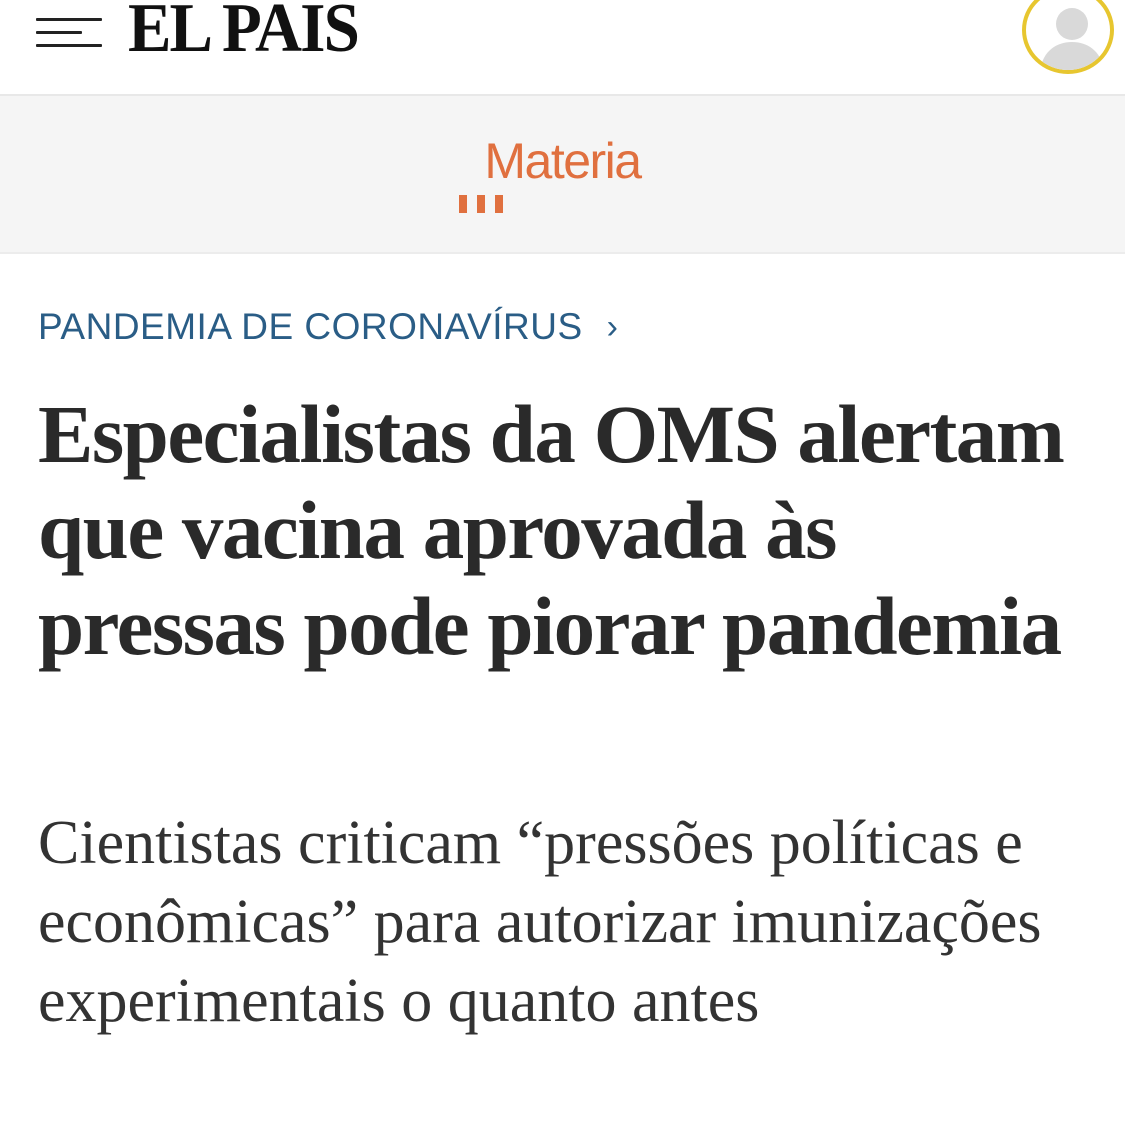  What do you see at coordinates (612, 326) in the screenshot?
I see `chevron-right-icon: ›` at bounding box center [612, 326].